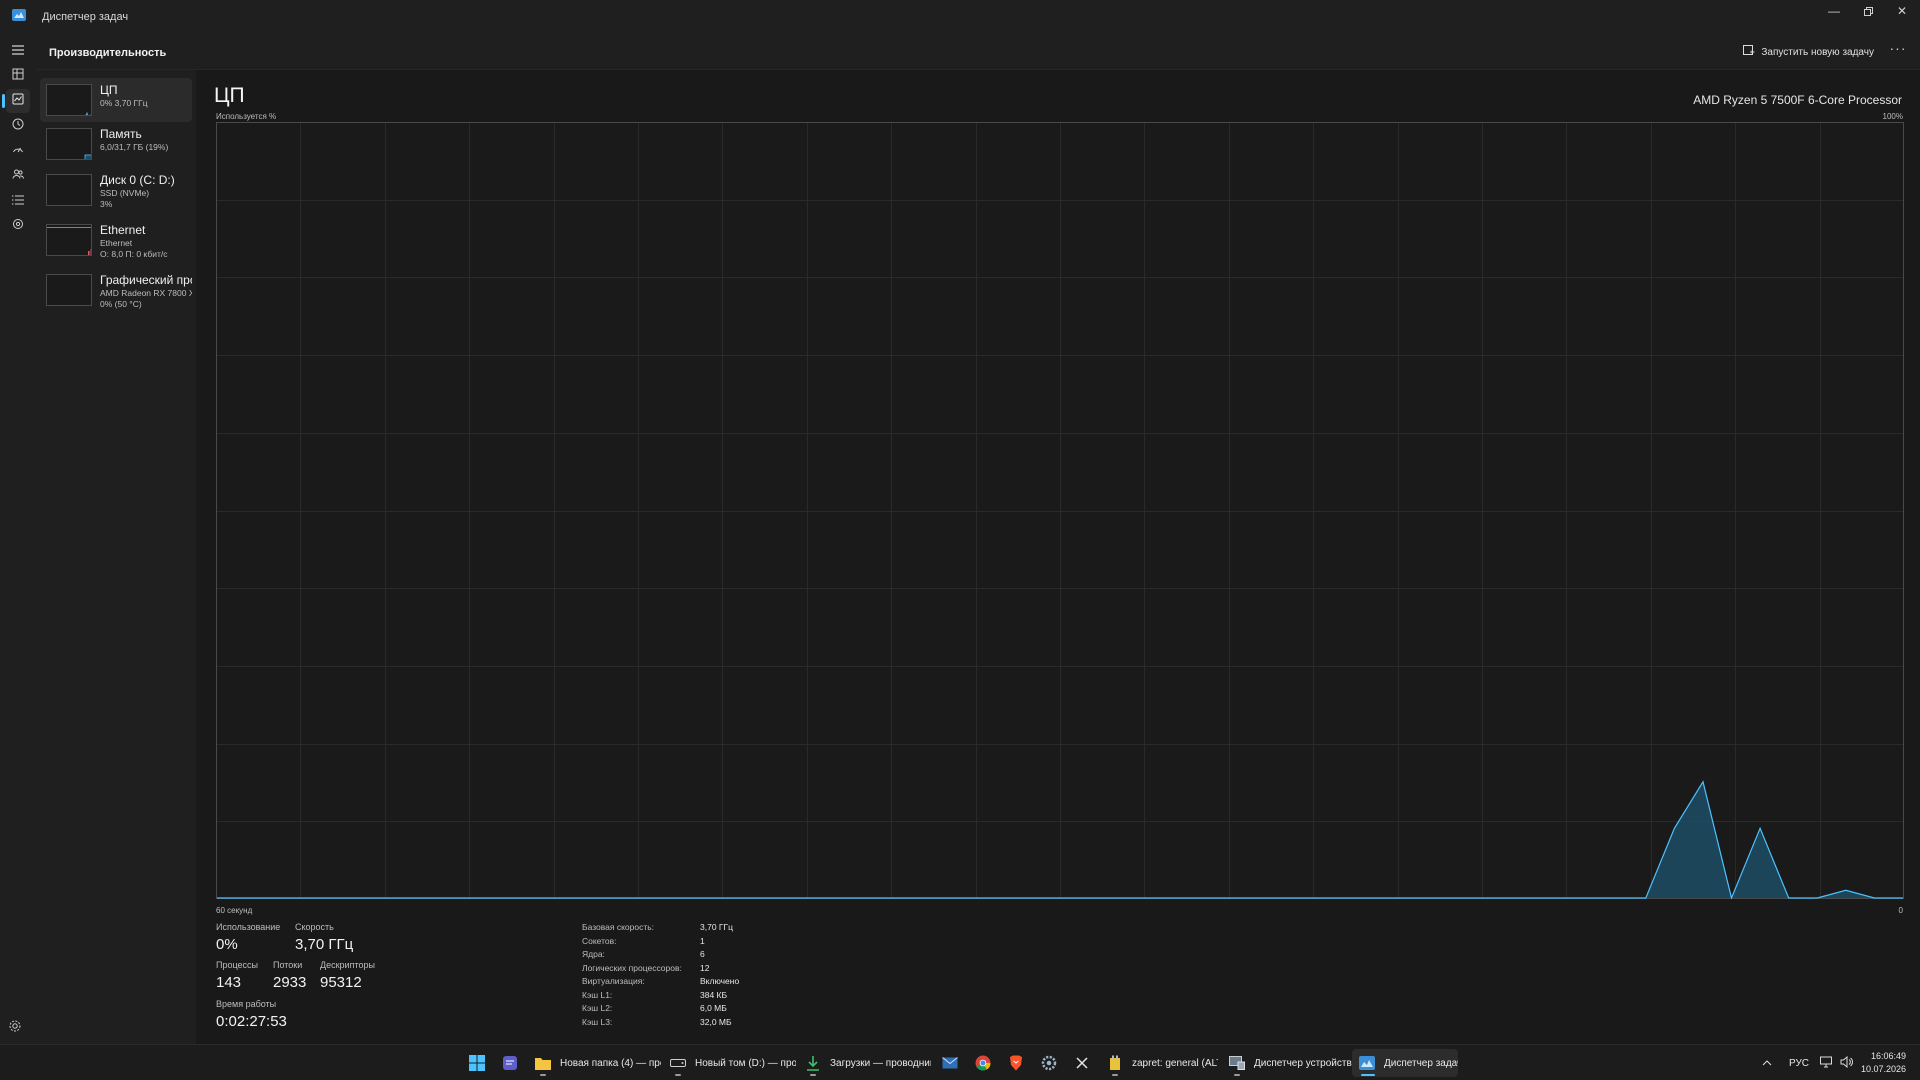 This screenshot has width=1920, height=1080. I want to click on speed-value: 3,70 ГГц, so click(324, 944).